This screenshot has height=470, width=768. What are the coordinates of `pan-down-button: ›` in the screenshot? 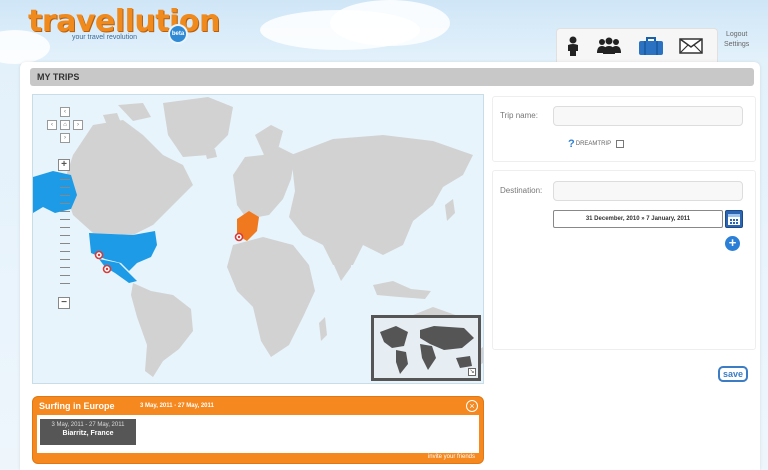 It's located at (65, 138).